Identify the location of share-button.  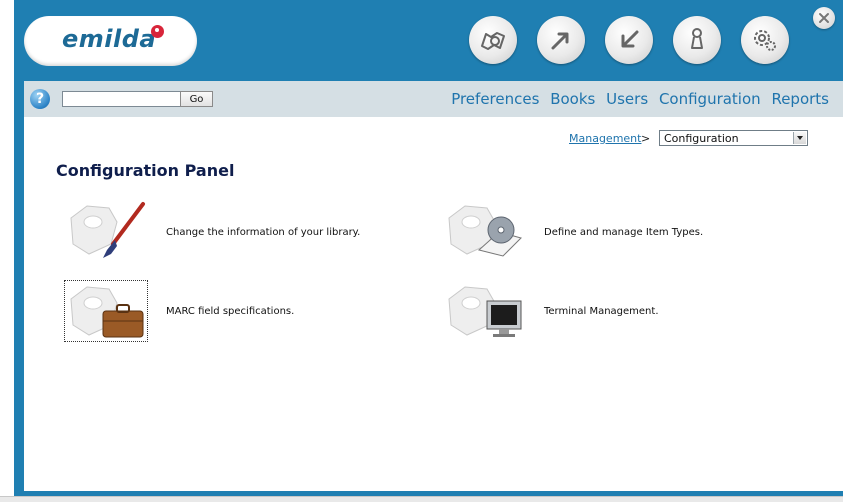
(561, 40).